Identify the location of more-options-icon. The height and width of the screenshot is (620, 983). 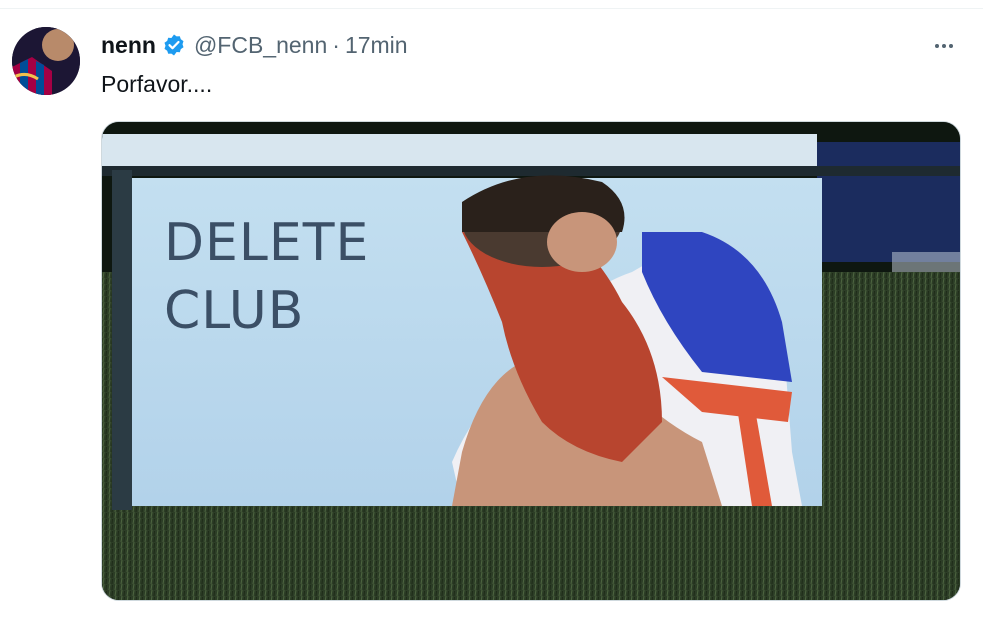
(944, 46).